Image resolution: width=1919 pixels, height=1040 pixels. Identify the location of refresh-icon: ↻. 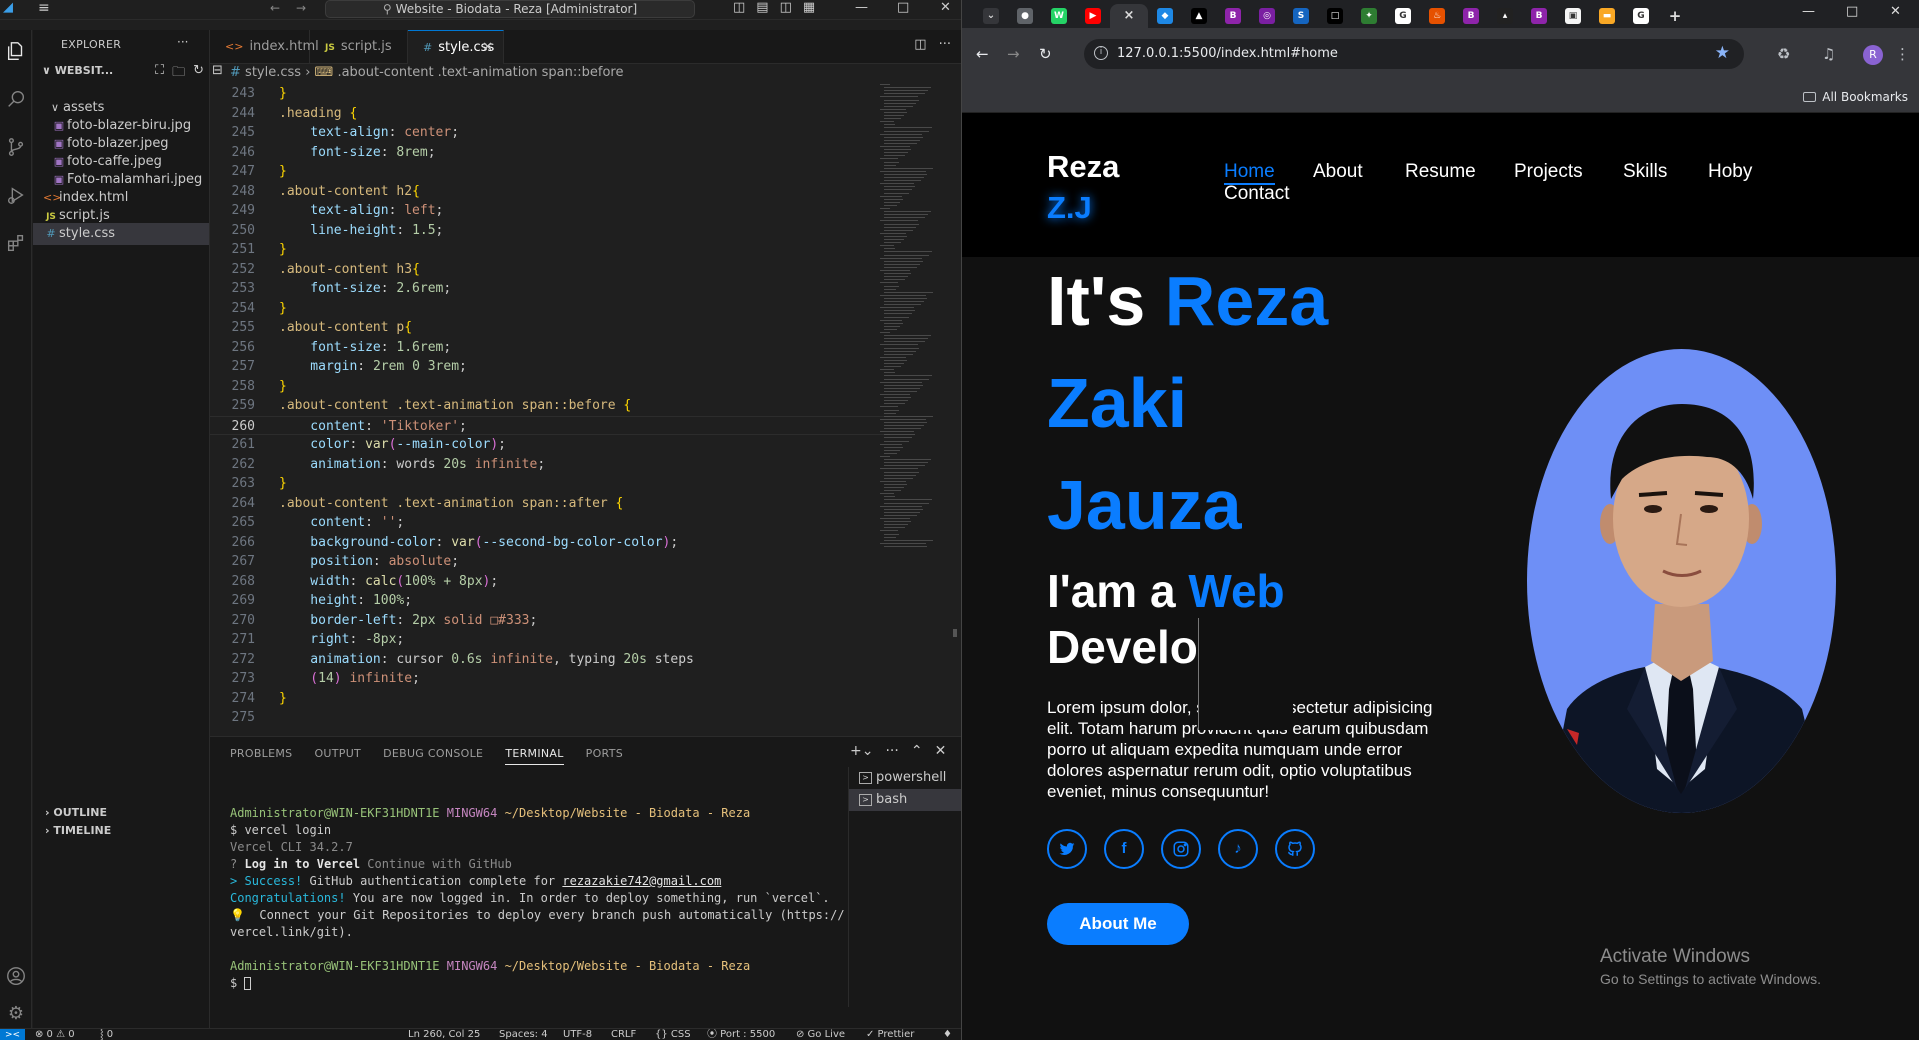
(198, 74).